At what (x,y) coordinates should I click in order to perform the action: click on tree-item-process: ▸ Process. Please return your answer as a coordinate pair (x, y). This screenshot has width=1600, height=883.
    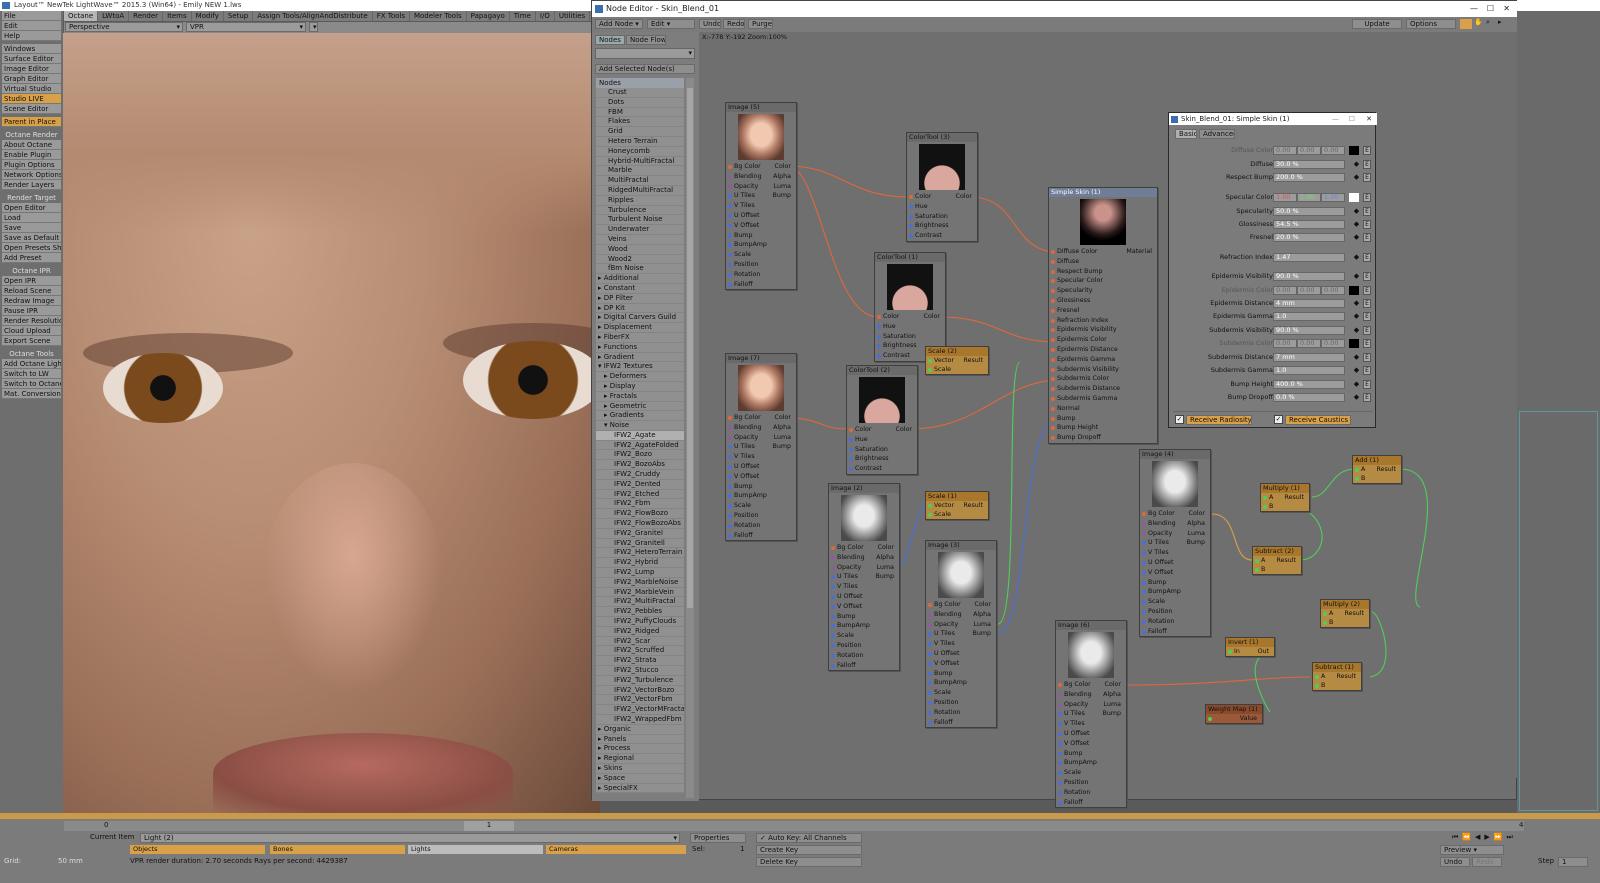
    Looking at the image, I should click on (640, 749).